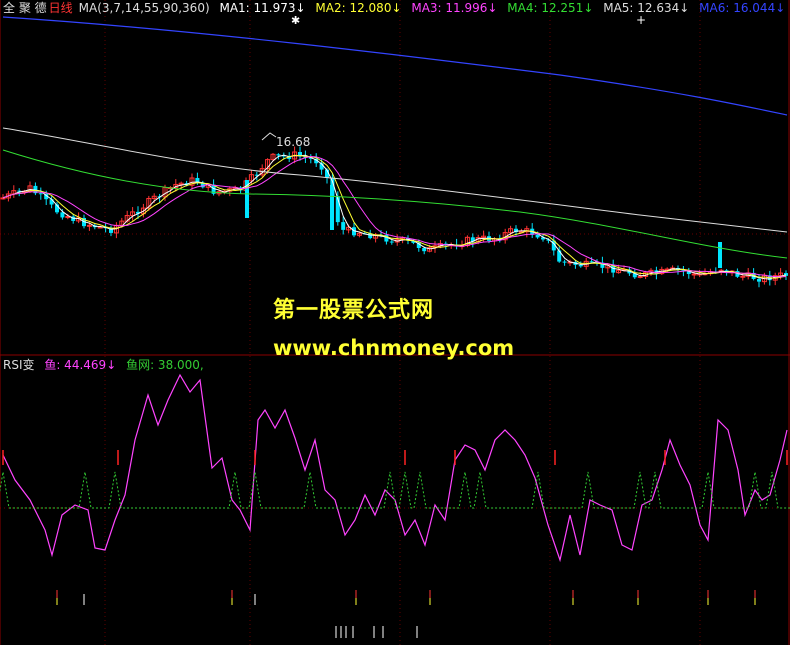 The image size is (790, 645). Describe the element at coordinates (588, 8) in the screenshot. I see `ma4-arrow: ↓` at that location.